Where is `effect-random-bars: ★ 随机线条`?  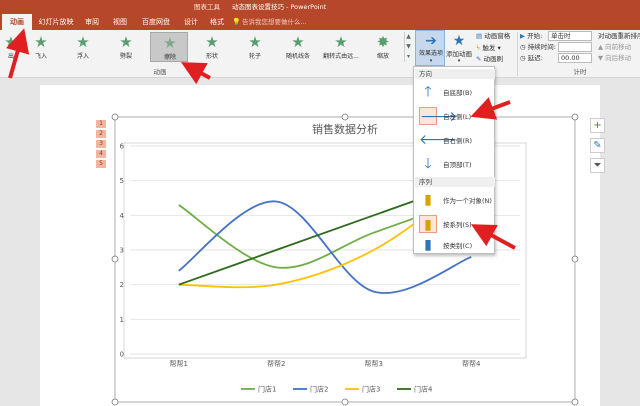 effect-random-bars: ★ 随机线条 is located at coordinates (298, 47).